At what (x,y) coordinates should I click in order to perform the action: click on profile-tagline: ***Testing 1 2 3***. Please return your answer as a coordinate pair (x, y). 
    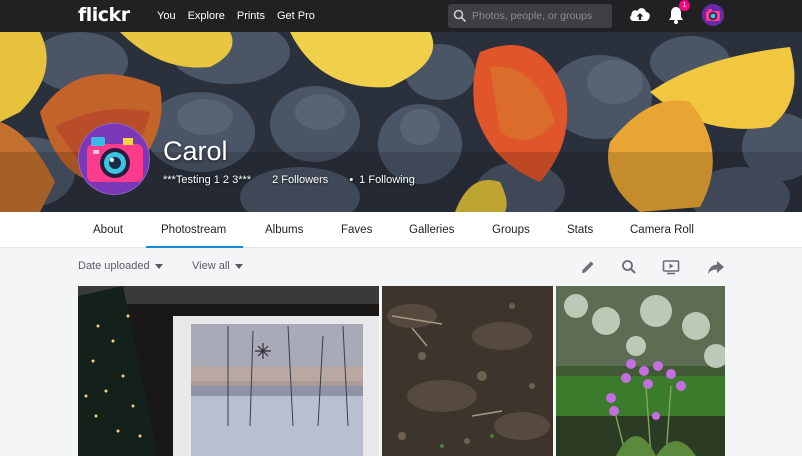
    Looking at the image, I should click on (207, 180).